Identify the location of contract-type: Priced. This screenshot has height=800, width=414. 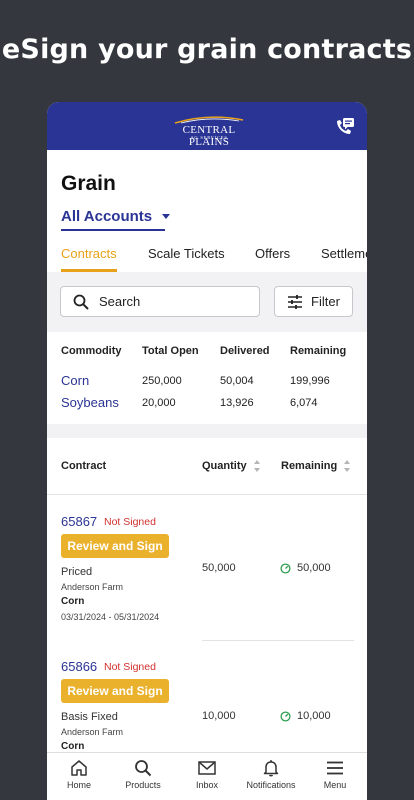
(77, 572).